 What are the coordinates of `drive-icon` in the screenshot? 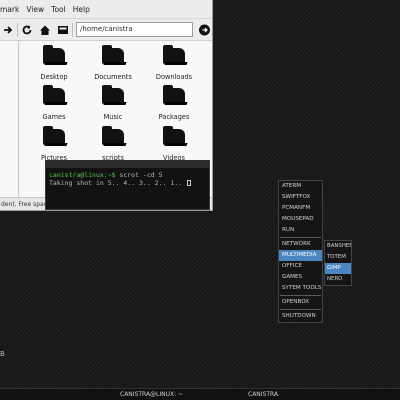 It's located at (63, 30).